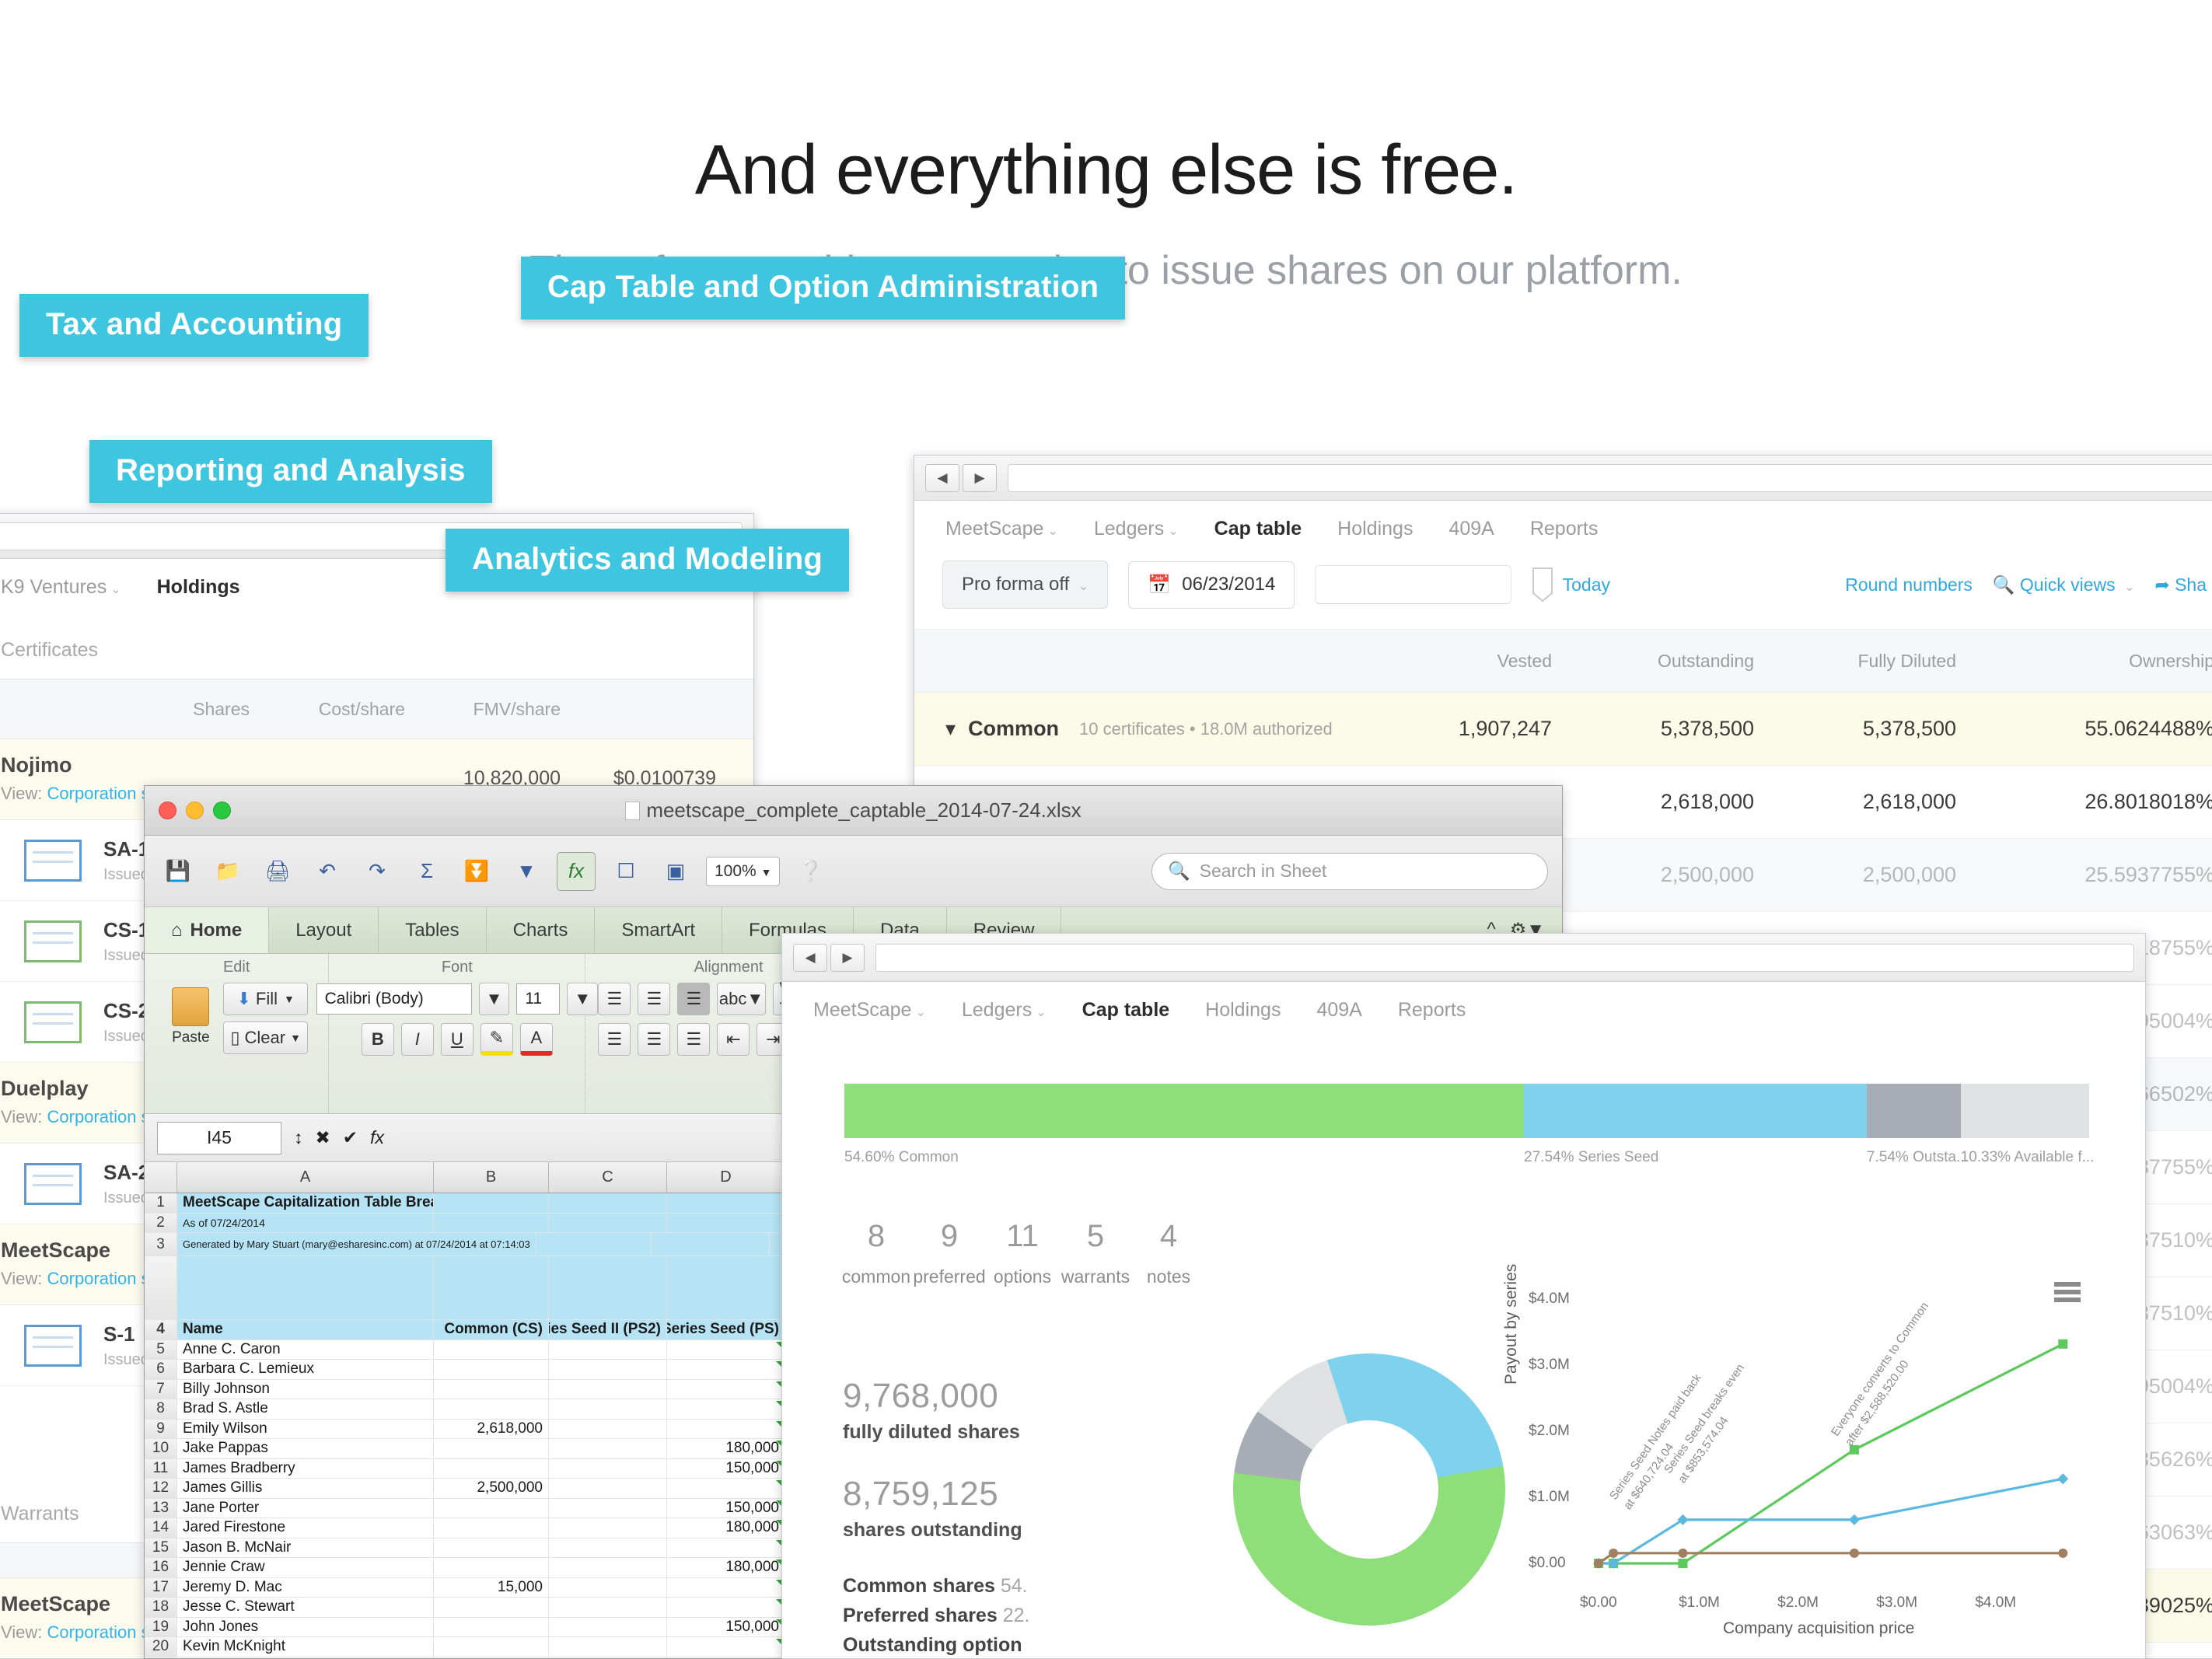  Describe the element at coordinates (1211, 585) in the screenshot. I see `date-picker: 📅 06/23/2014` at that location.